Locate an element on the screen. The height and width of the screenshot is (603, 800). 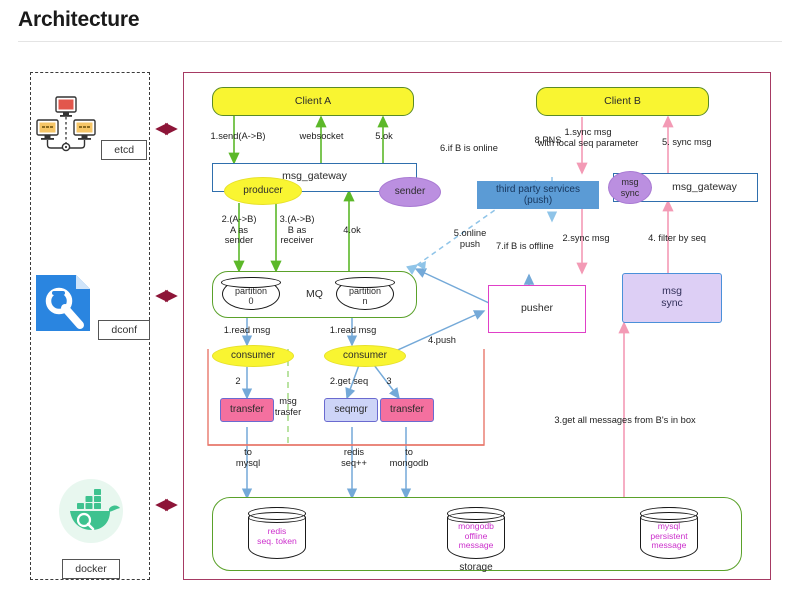
infra-item-etcd: etcd is located at coordinates (91, 127).